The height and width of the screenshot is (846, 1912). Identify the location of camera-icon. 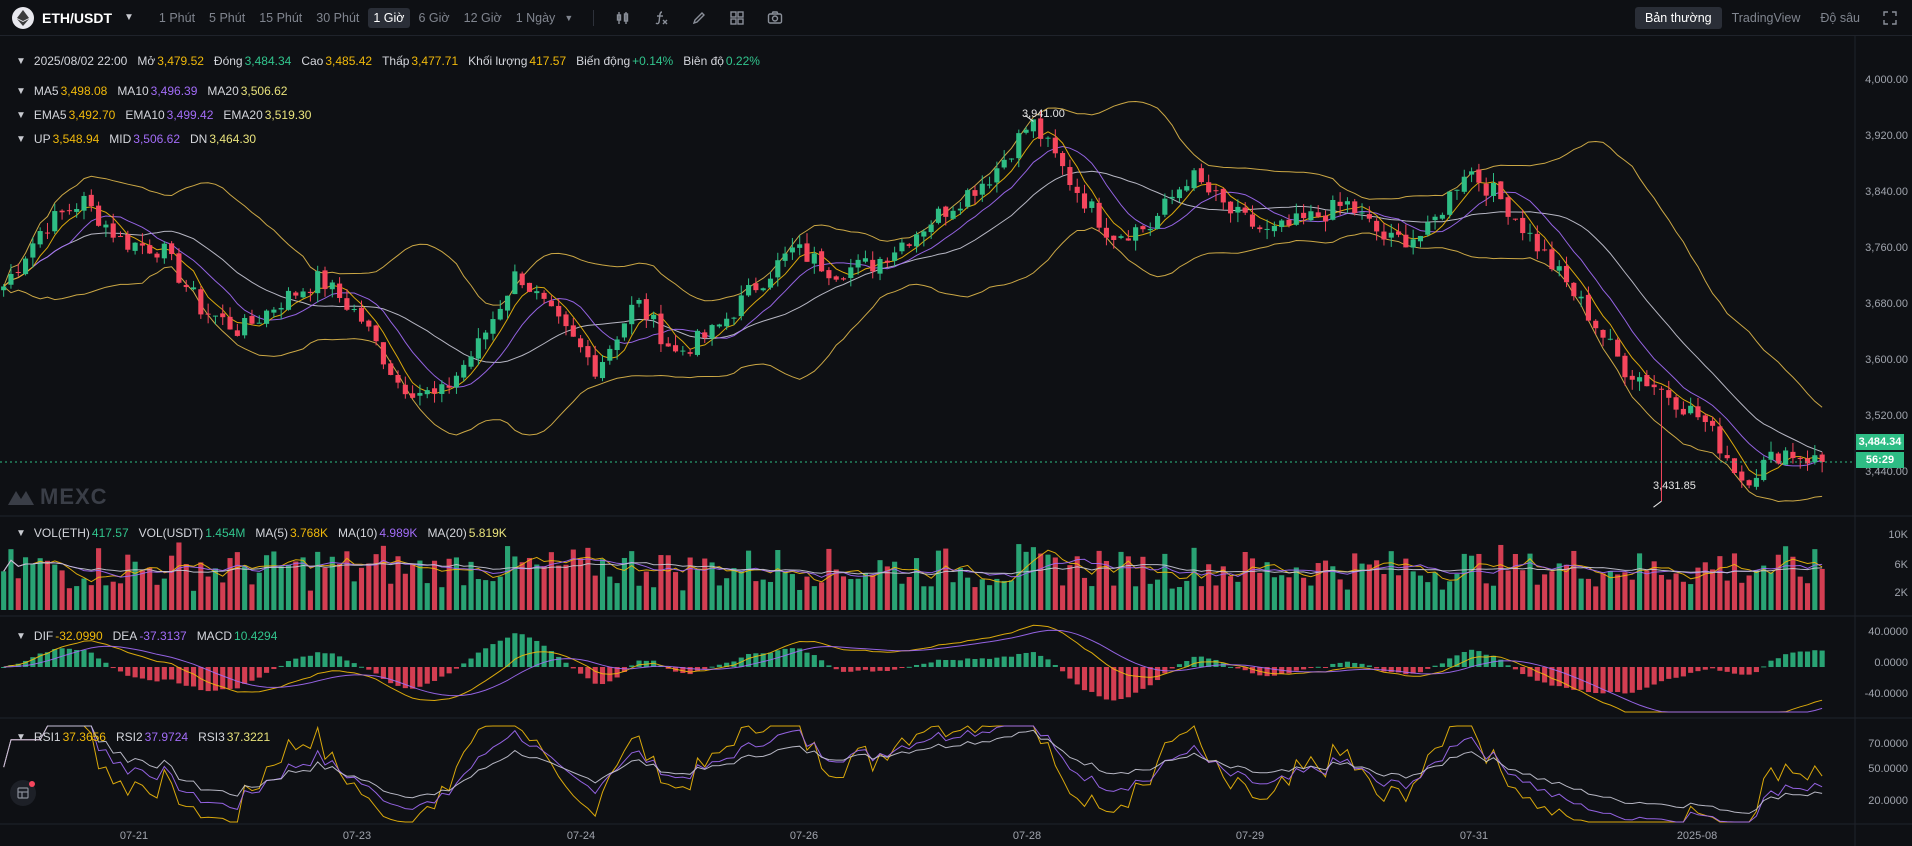
(775, 18).